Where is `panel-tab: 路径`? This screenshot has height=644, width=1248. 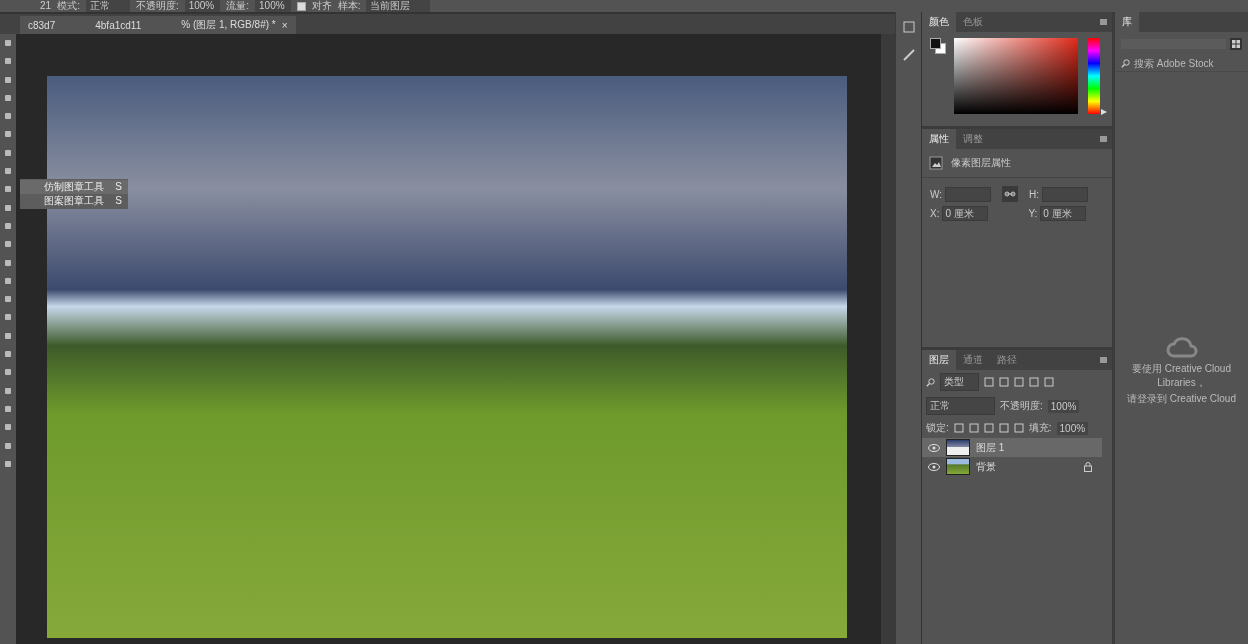
panel-tab: 路径 is located at coordinates (1007, 360).